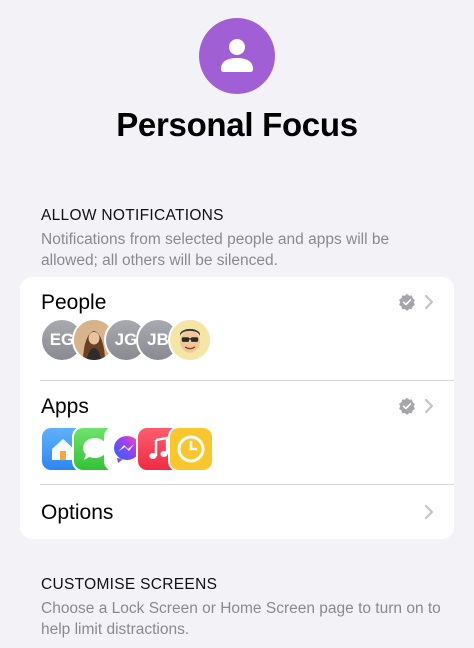  I want to click on people-label: People, so click(74, 302).